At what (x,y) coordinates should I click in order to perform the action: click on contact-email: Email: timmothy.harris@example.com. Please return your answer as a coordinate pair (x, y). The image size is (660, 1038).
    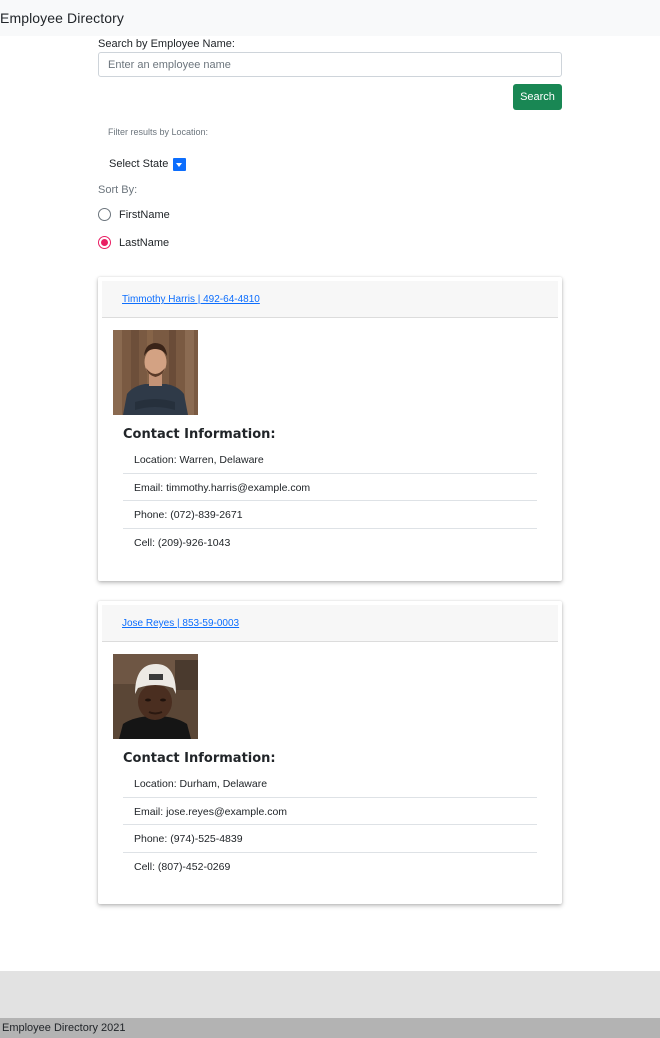
    Looking at the image, I should click on (330, 487).